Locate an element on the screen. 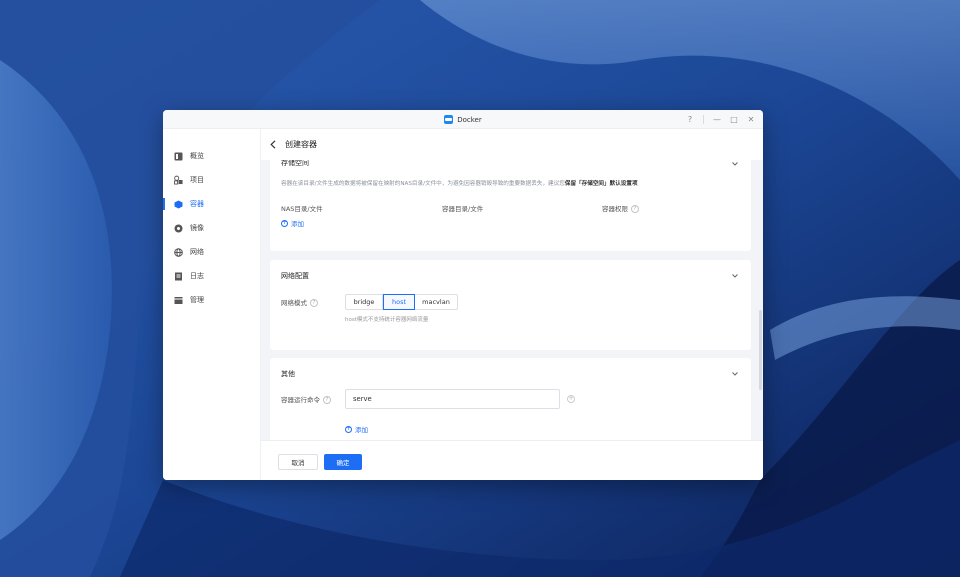 The height and width of the screenshot is (577, 960). other-card: 其他 容器运行命令? + + 添加 is located at coordinates (510, 399).